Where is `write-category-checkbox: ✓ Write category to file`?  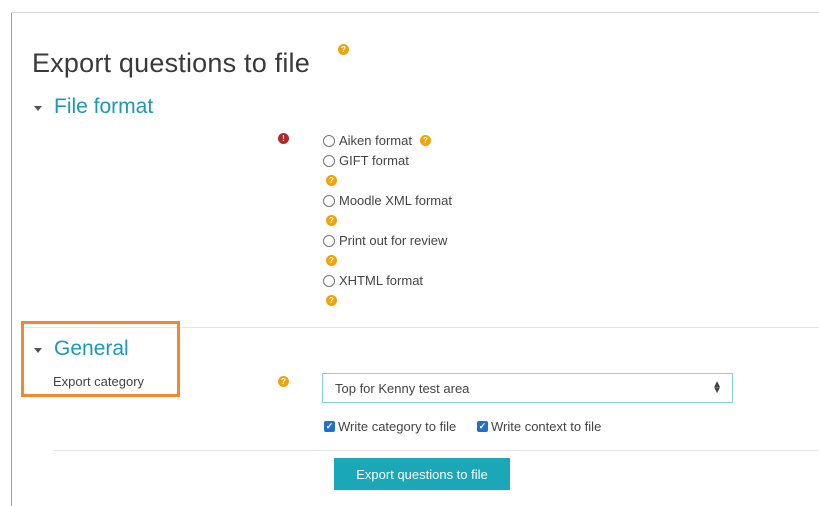 write-category-checkbox: ✓ Write category to file is located at coordinates (390, 426).